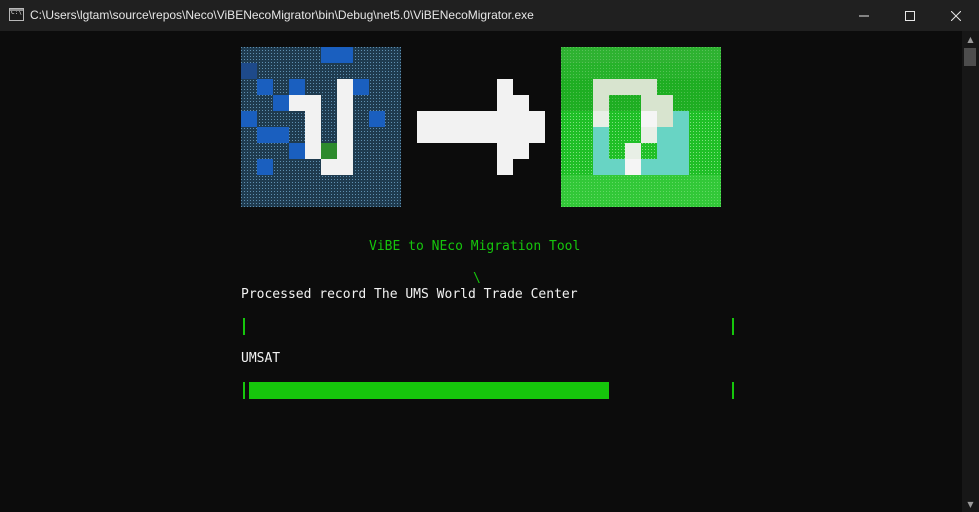 The height and width of the screenshot is (512, 979). Describe the element at coordinates (475, 246) in the screenshot. I see `tool-heading: ViBE to NEco Migration Tool` at that location.